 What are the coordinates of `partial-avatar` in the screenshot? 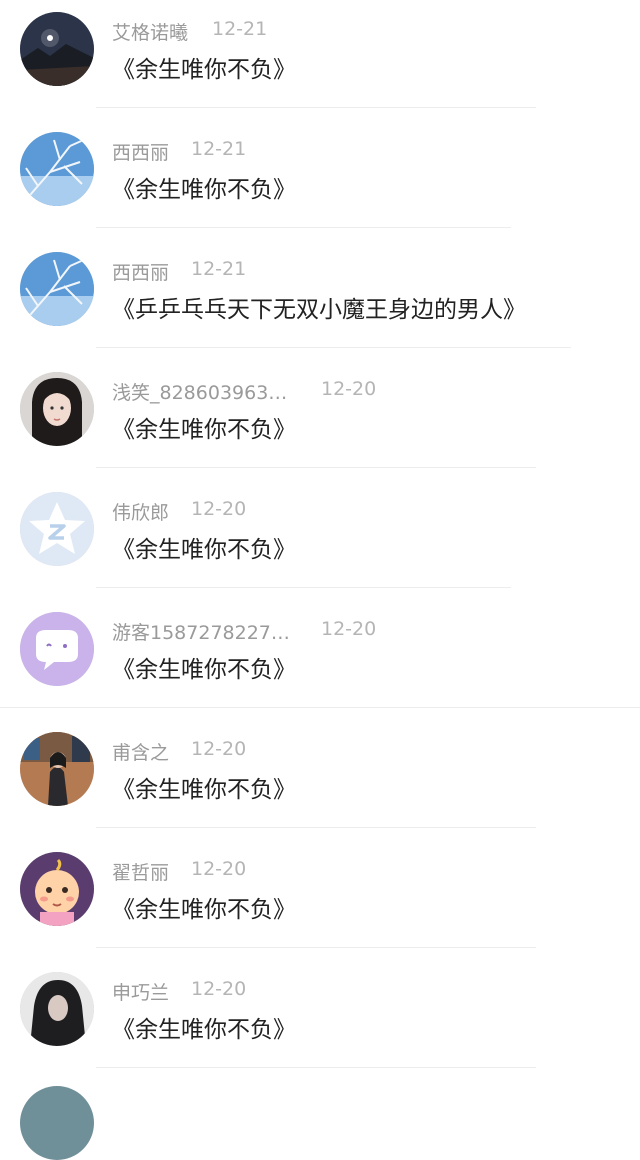 It's located at (57, 1123).